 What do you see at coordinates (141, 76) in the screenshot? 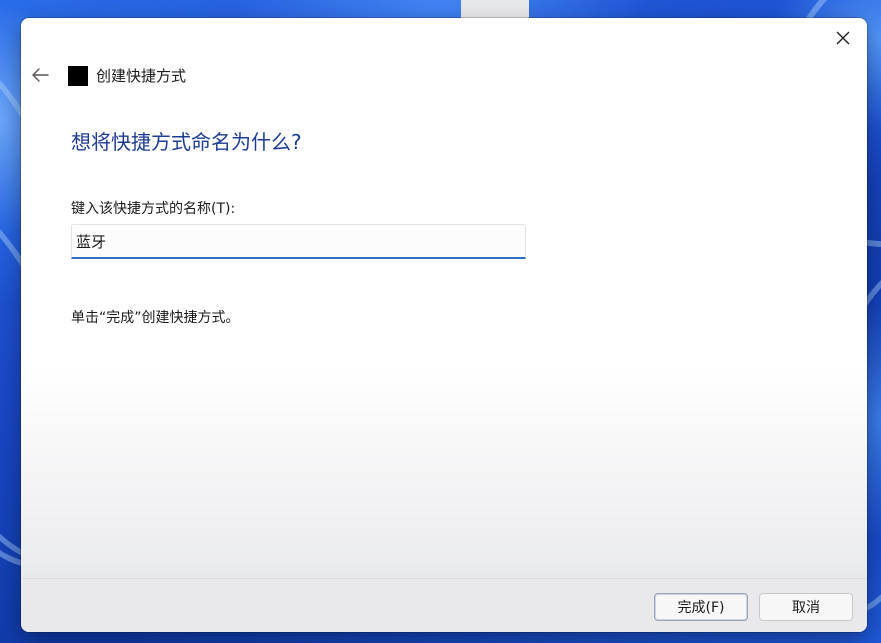
I see `window-title: 创建快捷方式` at bounding box center [141, 76].